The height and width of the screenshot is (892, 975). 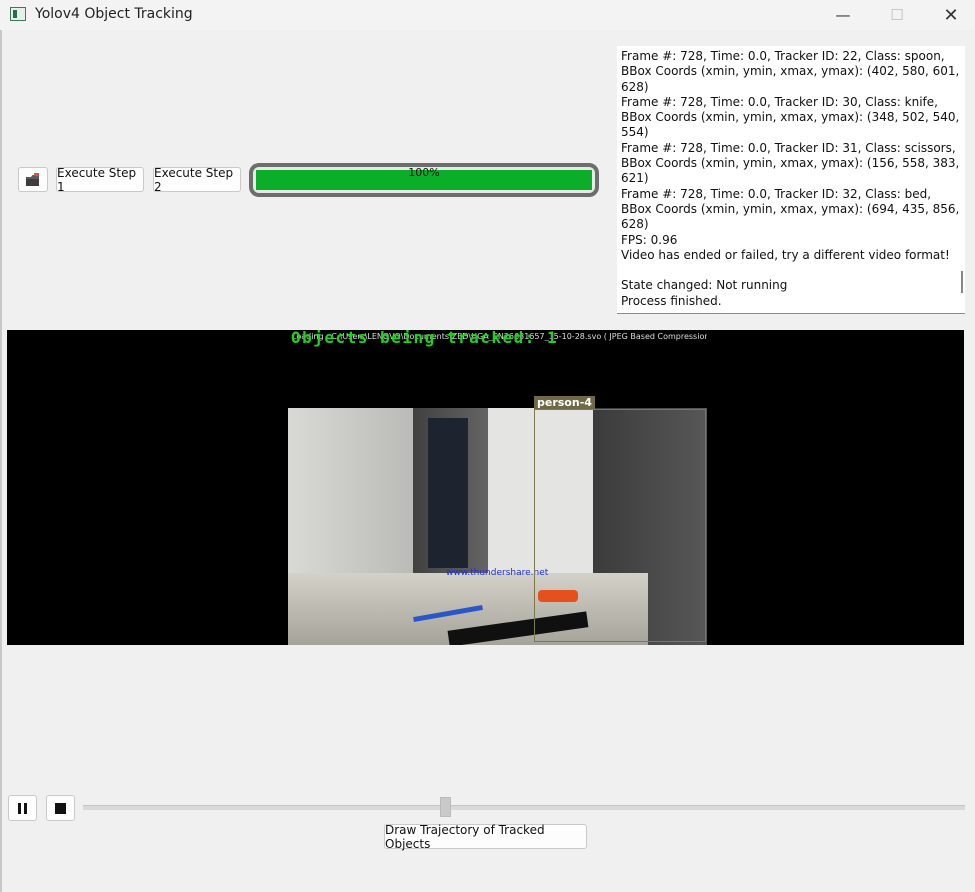 I want to click on objects-tracked-text: Objects being tracked: 1, so click(x=425, y=338).